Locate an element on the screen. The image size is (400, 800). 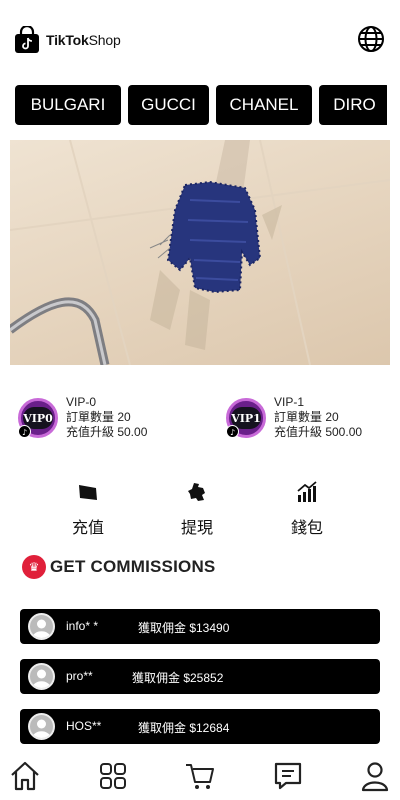
brand-name: TikTok is located at coordinates (67, 40).